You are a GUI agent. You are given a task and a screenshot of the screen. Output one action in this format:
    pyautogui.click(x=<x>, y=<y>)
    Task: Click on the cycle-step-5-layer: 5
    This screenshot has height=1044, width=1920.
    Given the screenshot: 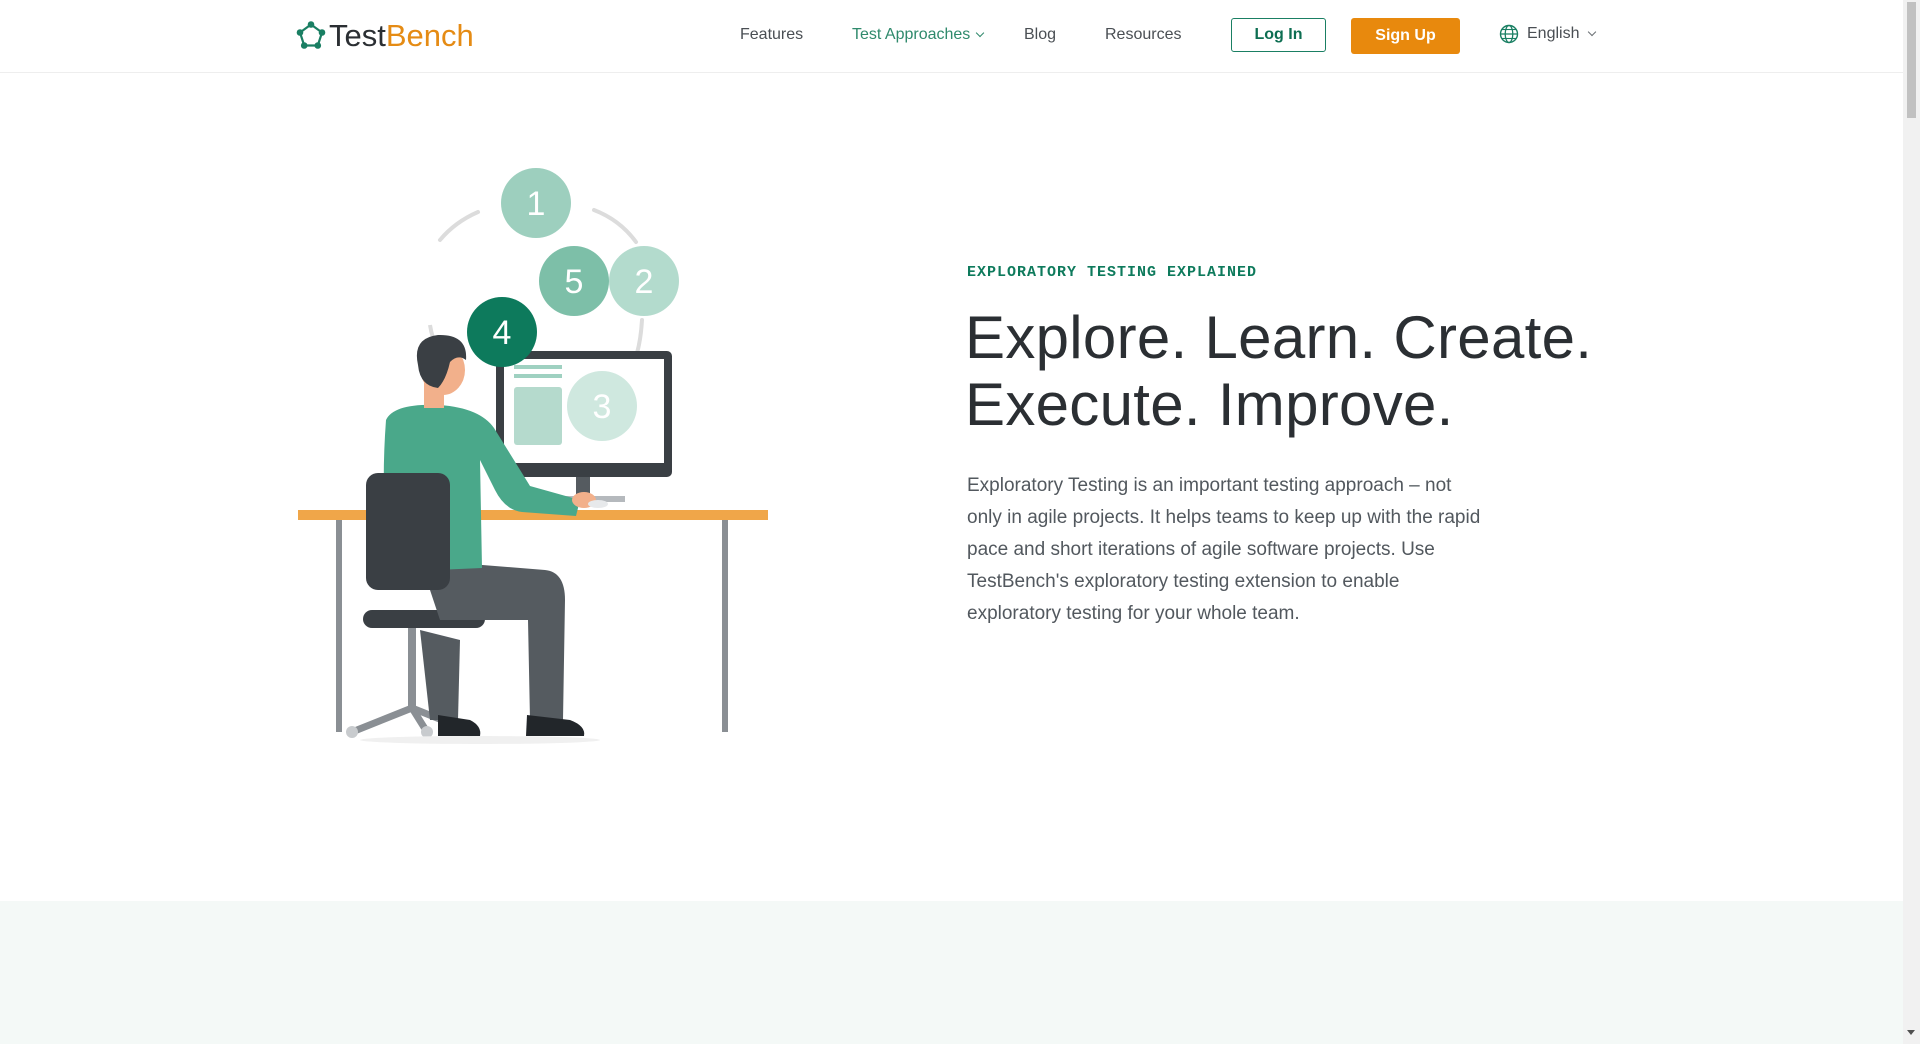 What is the action you would take?
    pyautogui.click(x=574, y=281)
    